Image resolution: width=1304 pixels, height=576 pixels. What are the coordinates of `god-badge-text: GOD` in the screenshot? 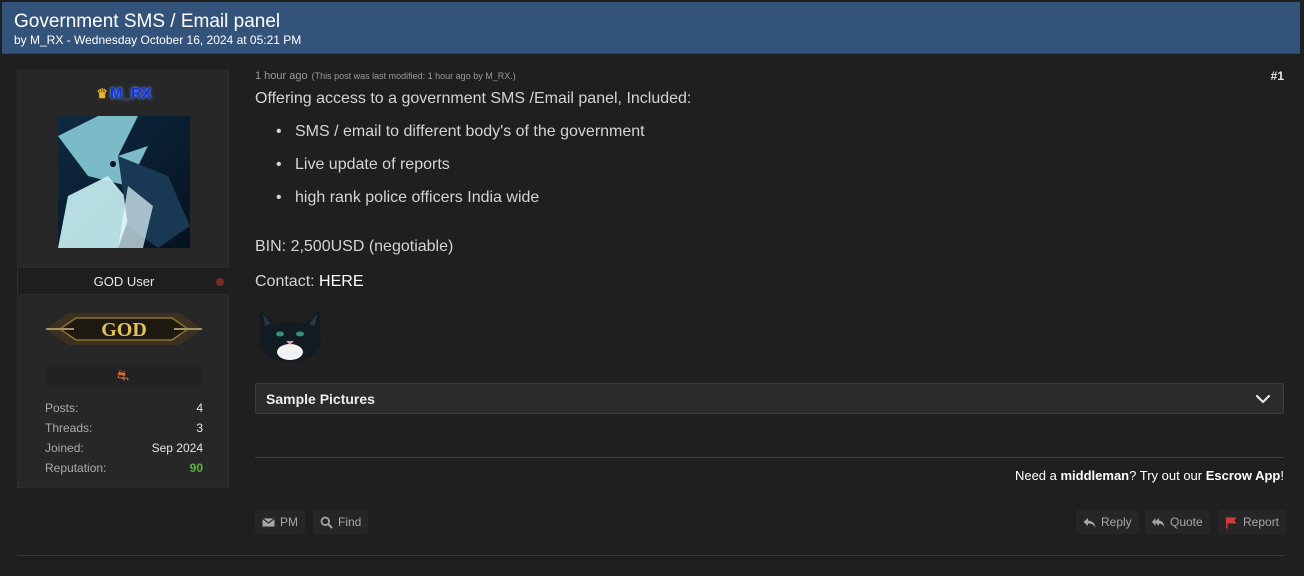 It's located at (124, 330).